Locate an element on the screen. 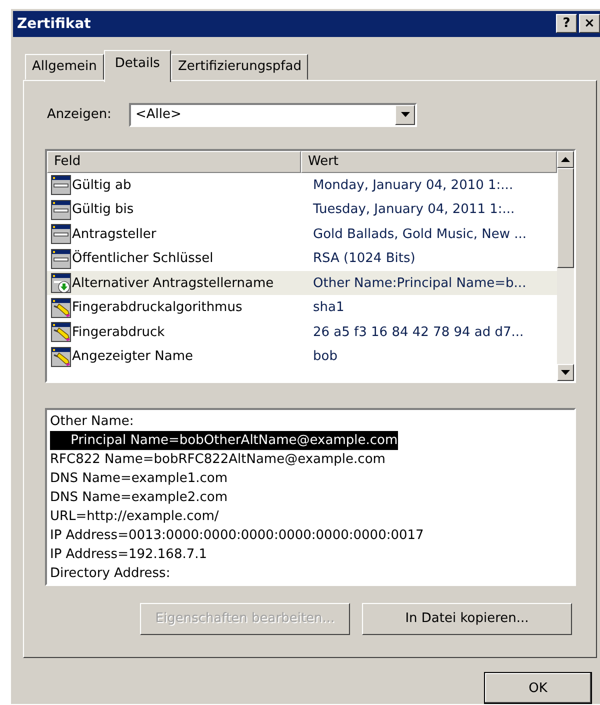  field-name: Gültig ab is located at coordinates (102, 185).